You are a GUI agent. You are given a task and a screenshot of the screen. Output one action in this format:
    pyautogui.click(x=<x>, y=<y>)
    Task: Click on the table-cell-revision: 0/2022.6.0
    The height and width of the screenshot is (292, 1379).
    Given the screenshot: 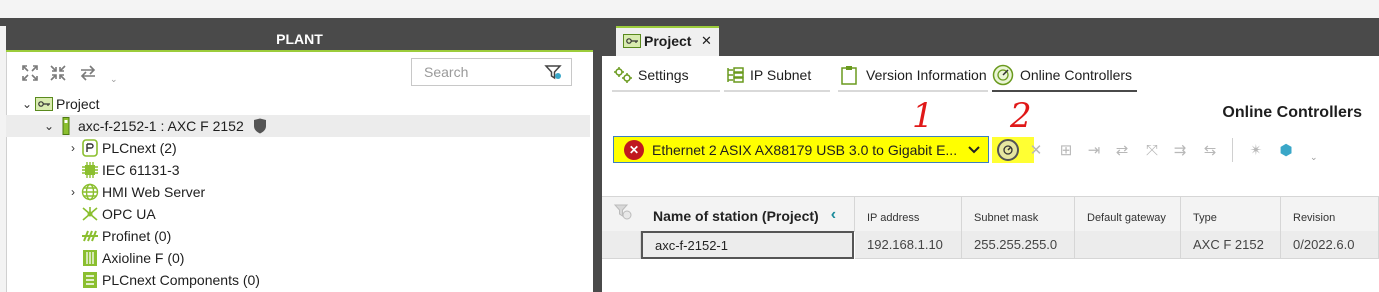 What is the action you would take?
    pyautogui.click(x=1330, y=245)
    